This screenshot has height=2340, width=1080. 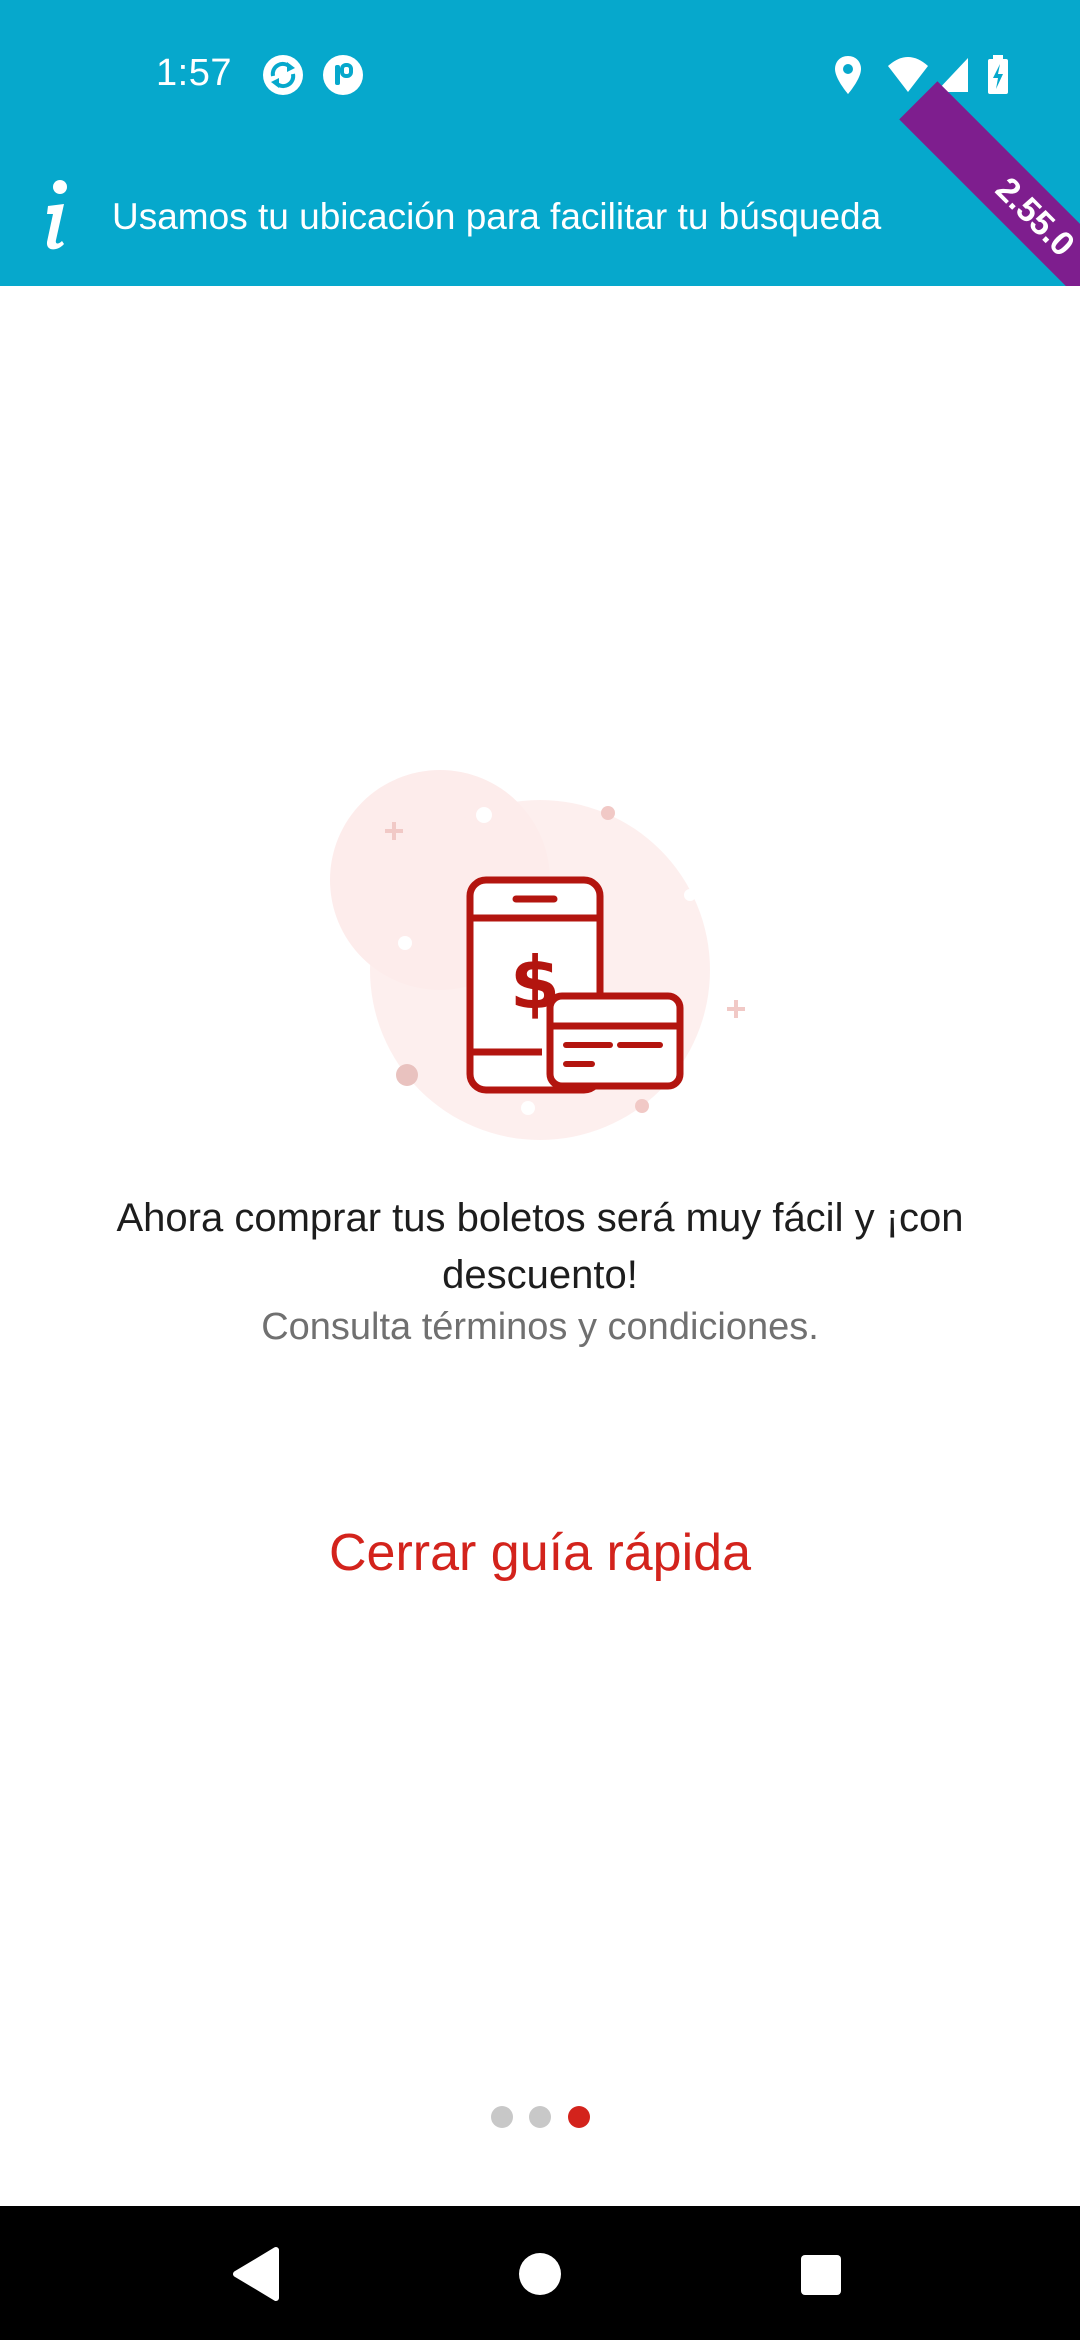 I want to click on status-time: 1:57, so click(x=194, y=73).